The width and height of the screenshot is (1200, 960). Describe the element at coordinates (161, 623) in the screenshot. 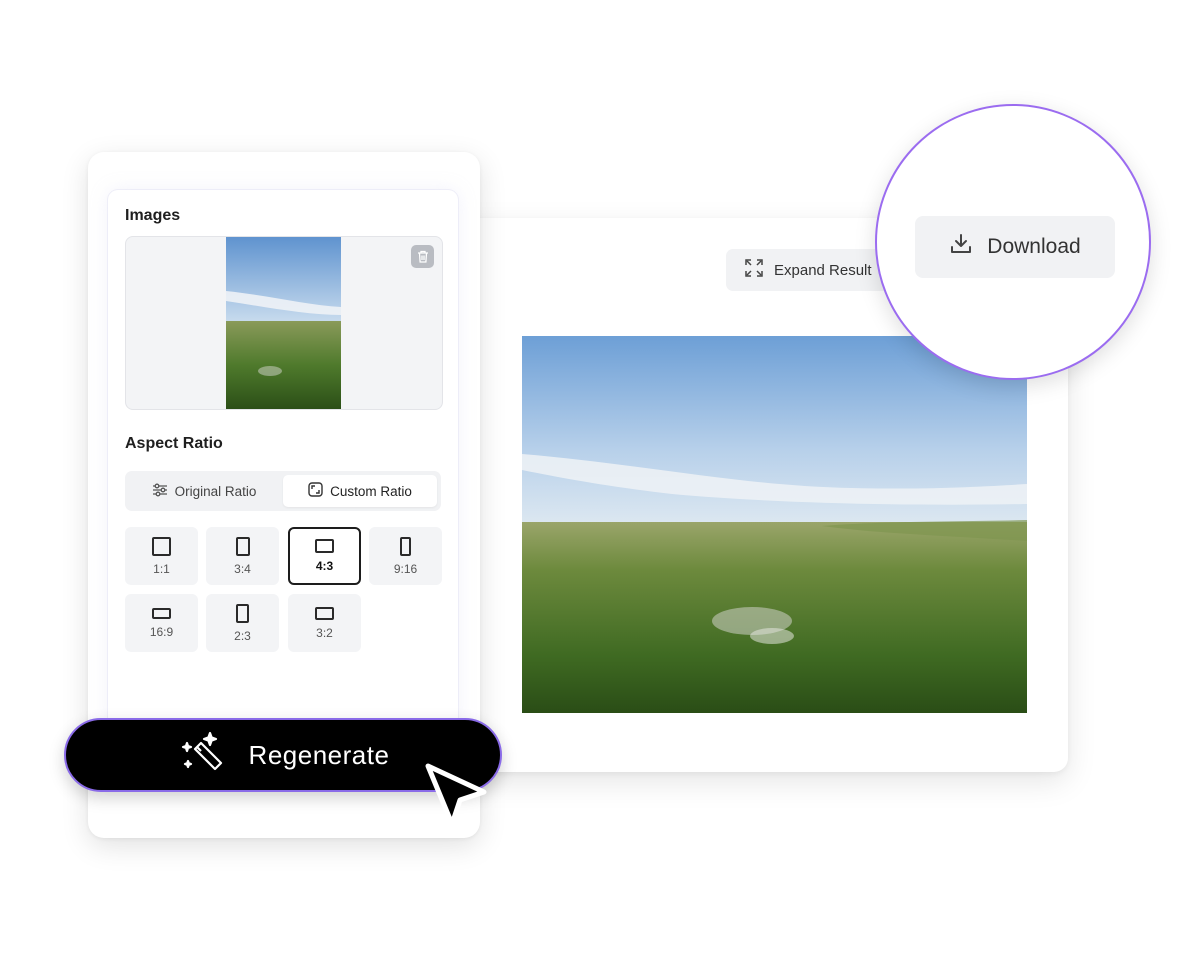

I see `ratio-tile-16-9: 16:9` at that location.